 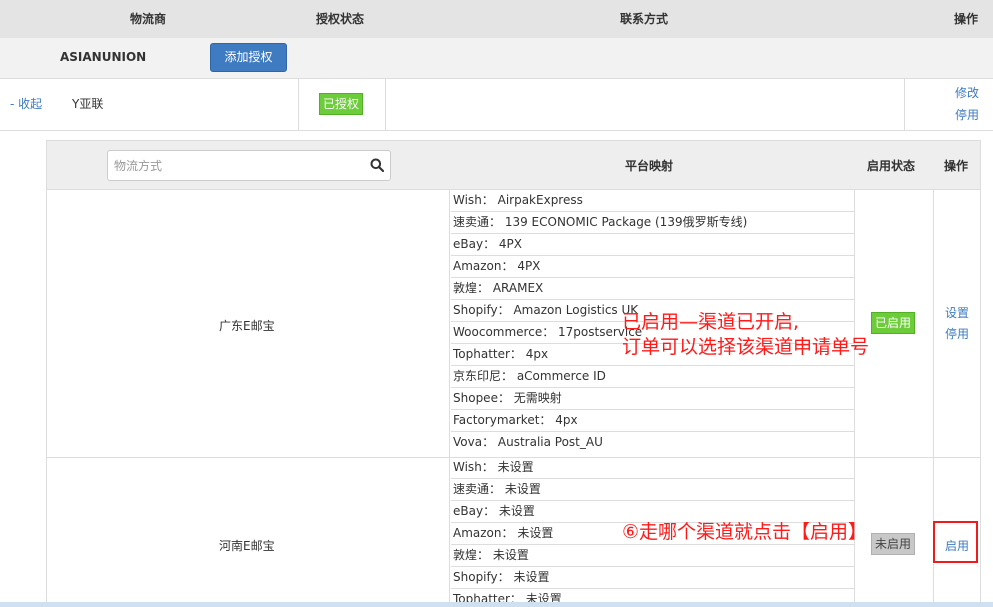 I want to click on header-provider: 物流商, so click(x=148, y=19).